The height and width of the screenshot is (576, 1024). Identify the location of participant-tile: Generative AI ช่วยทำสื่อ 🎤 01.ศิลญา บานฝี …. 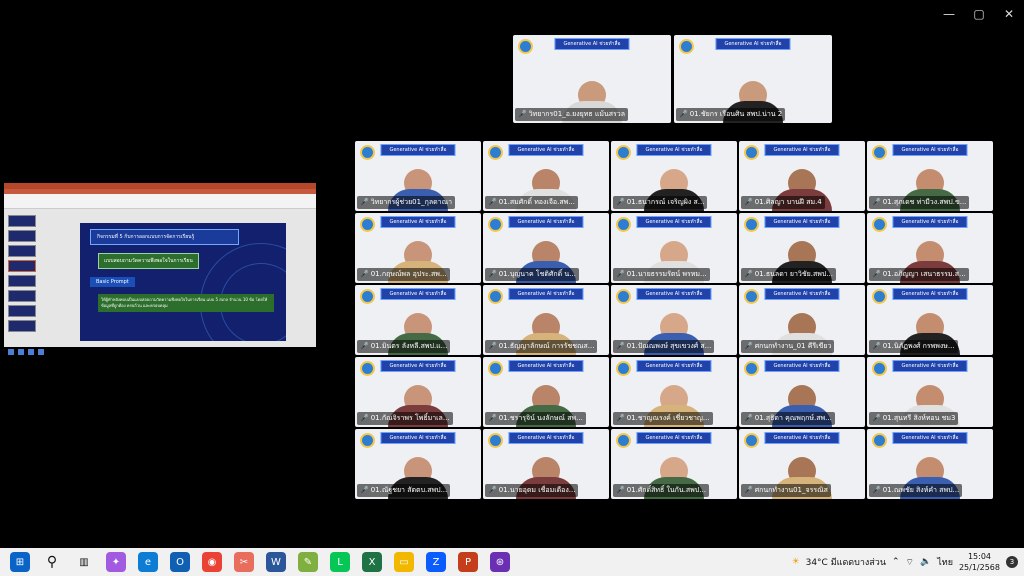
(802, 176).